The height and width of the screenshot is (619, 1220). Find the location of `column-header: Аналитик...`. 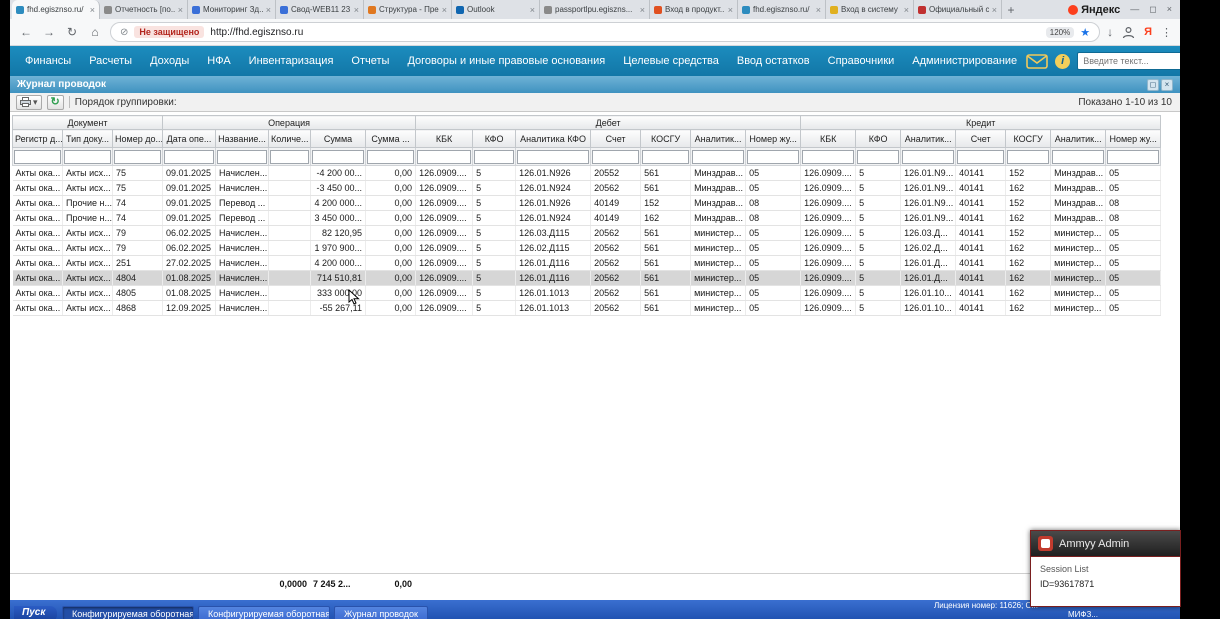

column-header: Аналитик... is located at coordinates (718, 138).